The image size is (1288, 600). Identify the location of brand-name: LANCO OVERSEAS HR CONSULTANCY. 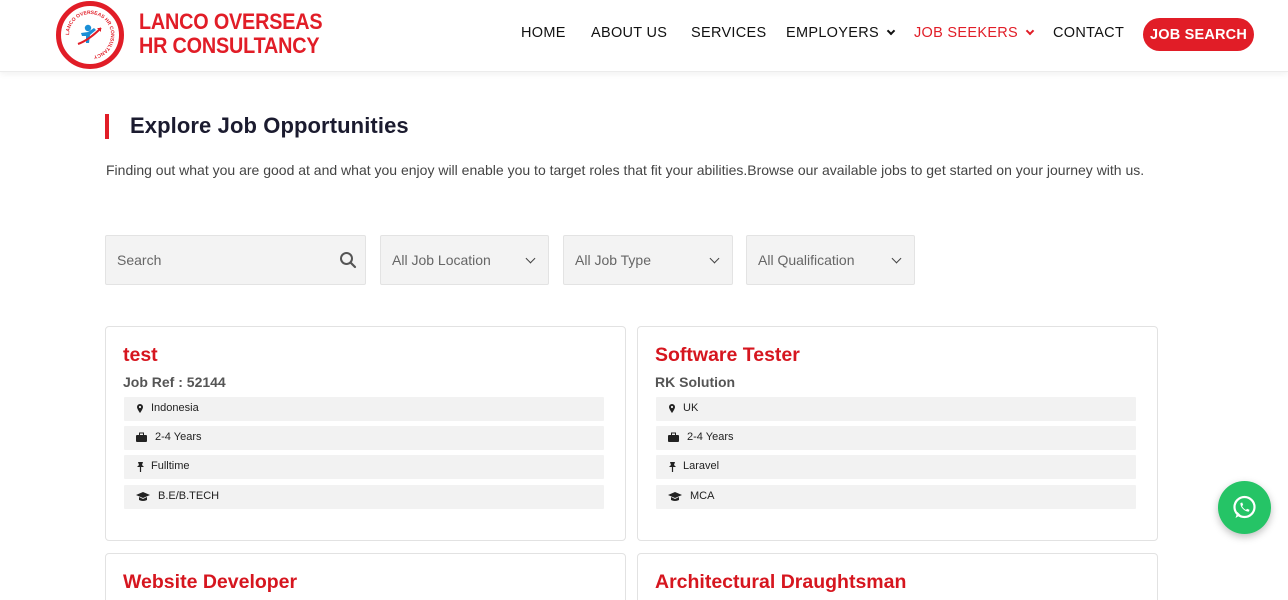
(241, 34).